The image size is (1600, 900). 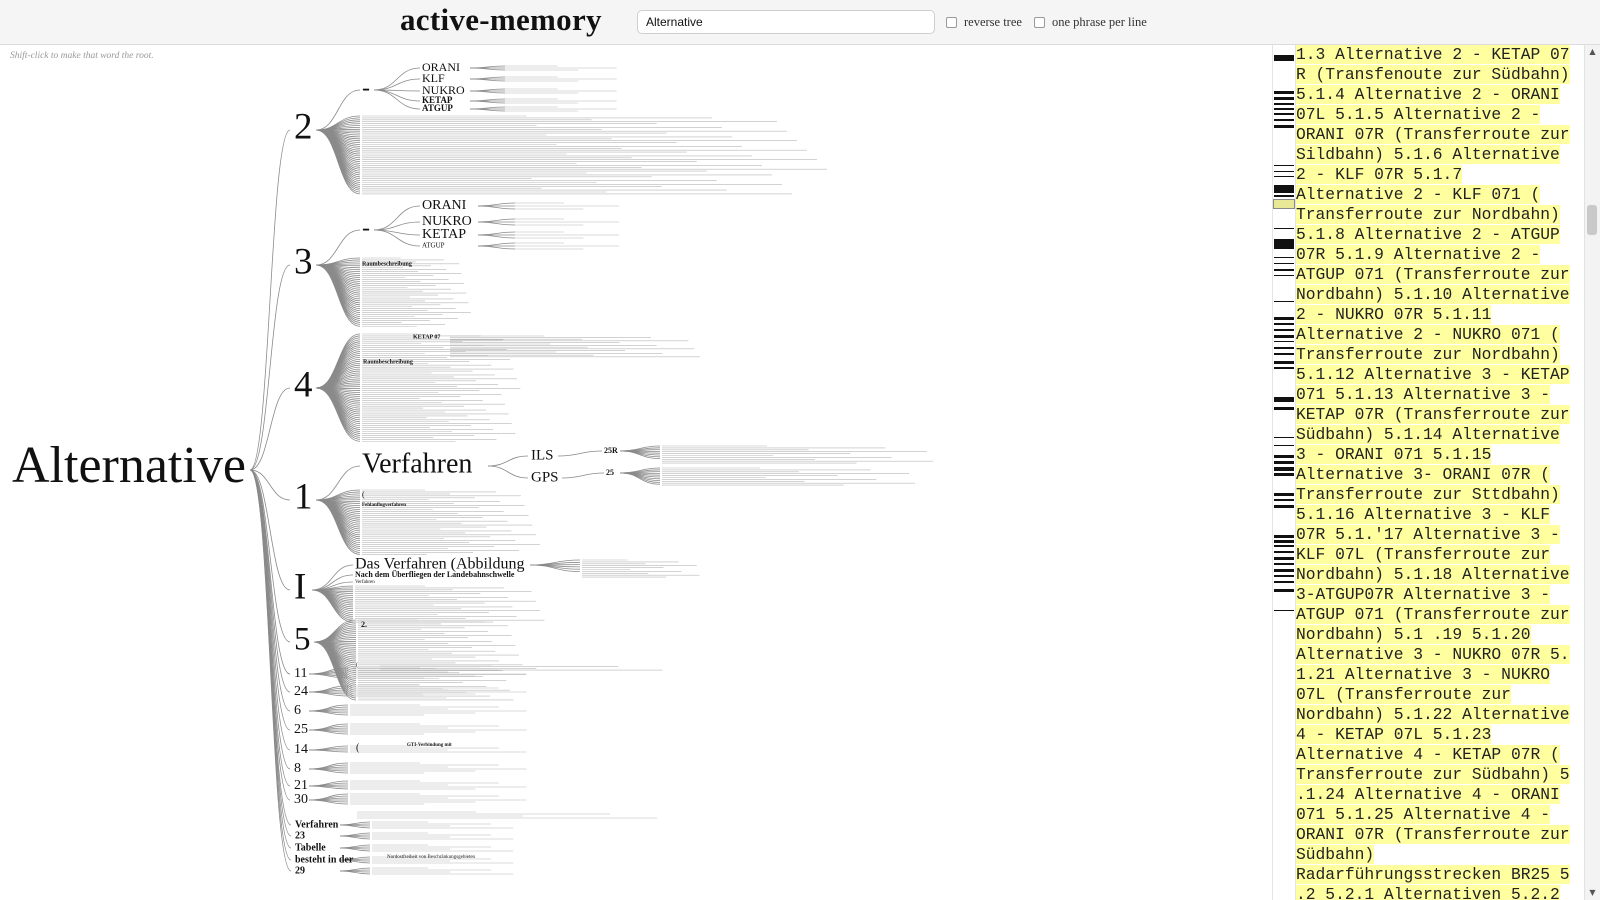 I want to click on minimap-viewport, so click(x=1284, y=204).